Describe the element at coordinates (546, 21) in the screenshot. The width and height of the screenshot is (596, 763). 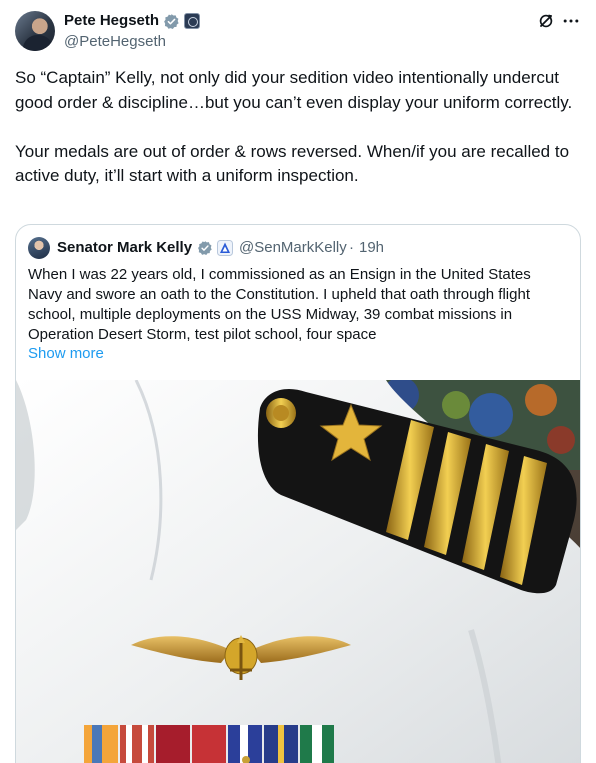
I see `grok-icon` at that location.